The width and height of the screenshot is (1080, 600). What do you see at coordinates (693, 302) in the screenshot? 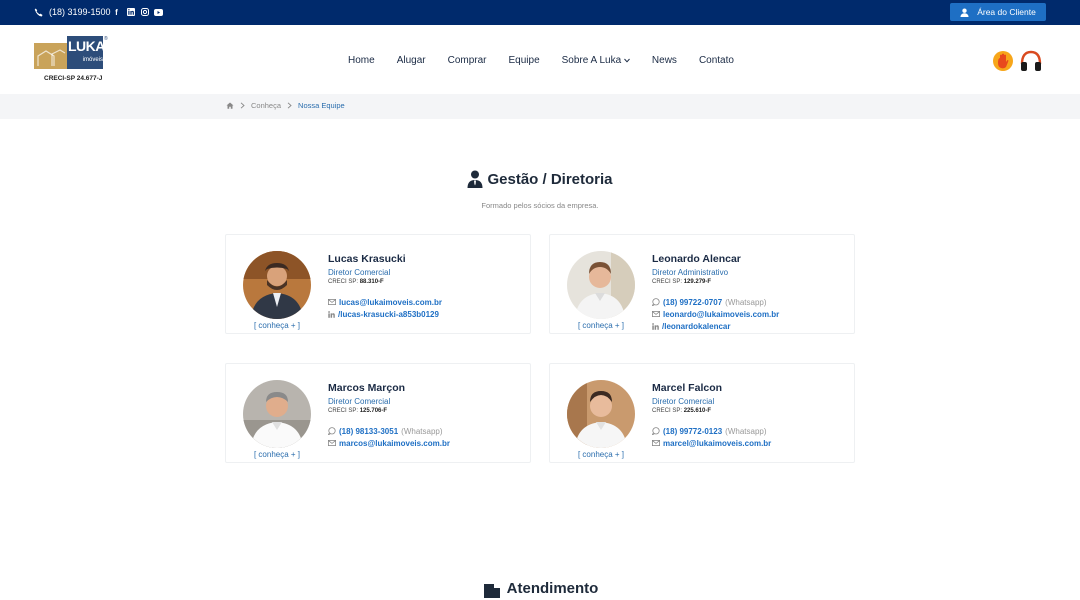
I see `phone-text: (18) 99722-0707` at bounding box center [693, 302].